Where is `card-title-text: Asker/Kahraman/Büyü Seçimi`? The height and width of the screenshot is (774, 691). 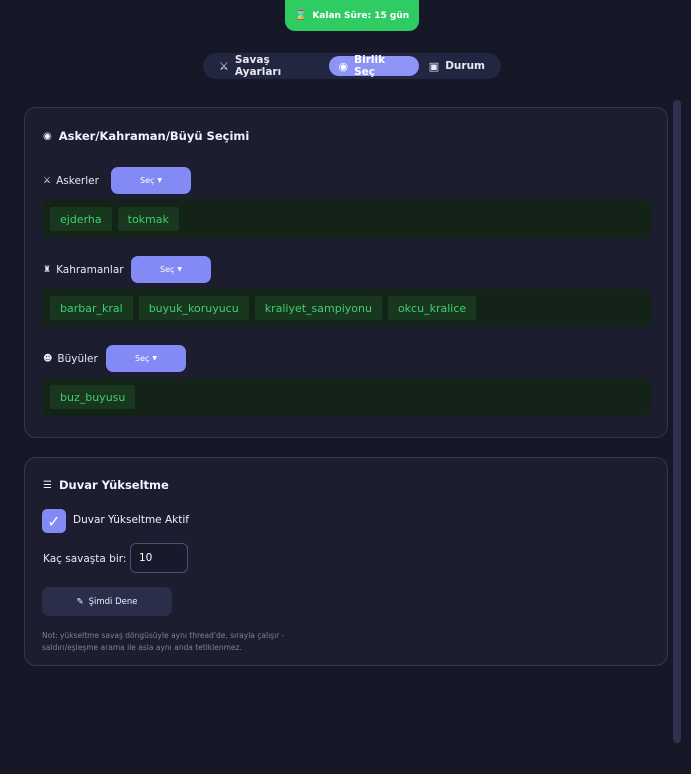
card-title-text: Asker/Kahraman/Büyü Seçimi is located at coordinates (154, 136).